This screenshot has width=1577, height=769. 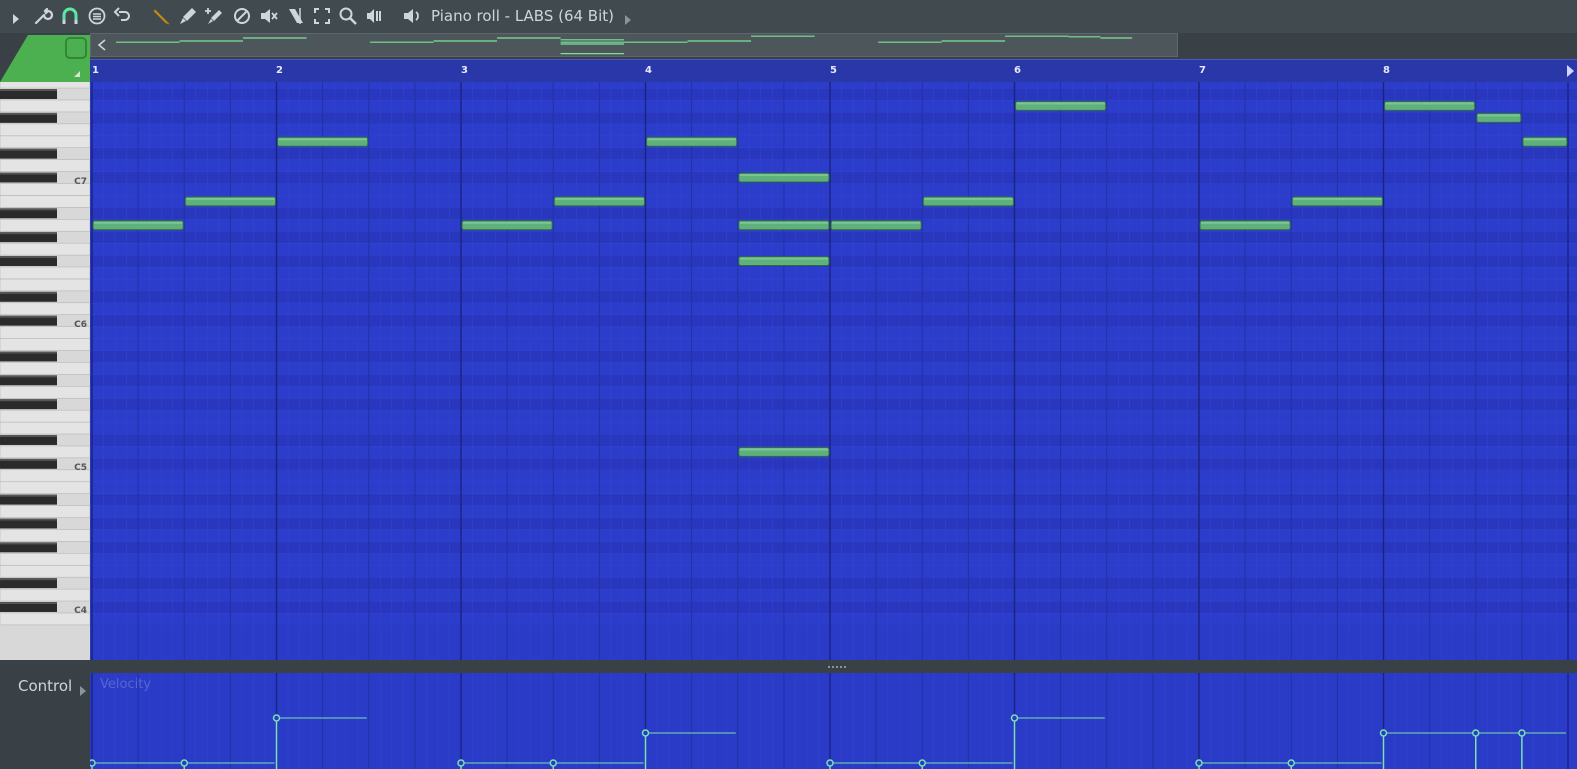 I want to click on velocity-canvas, so click(x=833, y=721).